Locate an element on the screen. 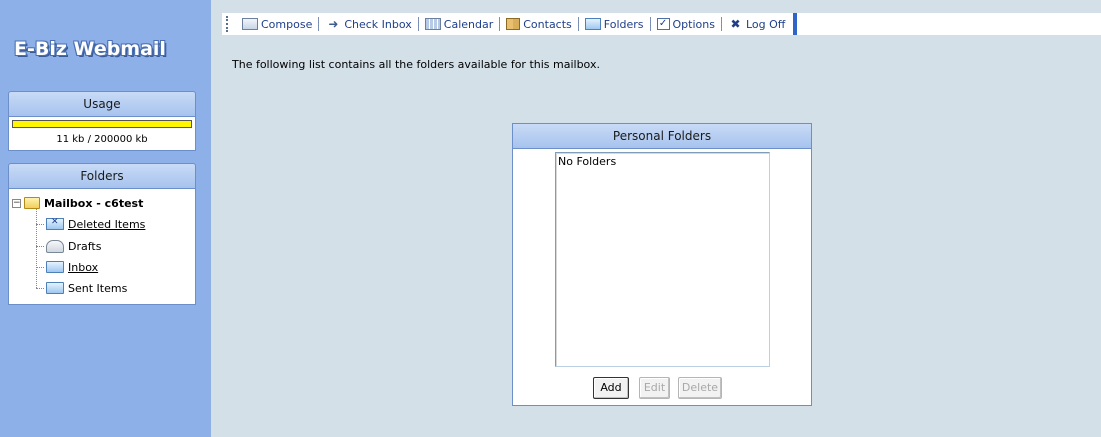 The width and height of the screenshot is (1101, 437). folder-label-inbox: Inbox is located at coordinates (83, 267).